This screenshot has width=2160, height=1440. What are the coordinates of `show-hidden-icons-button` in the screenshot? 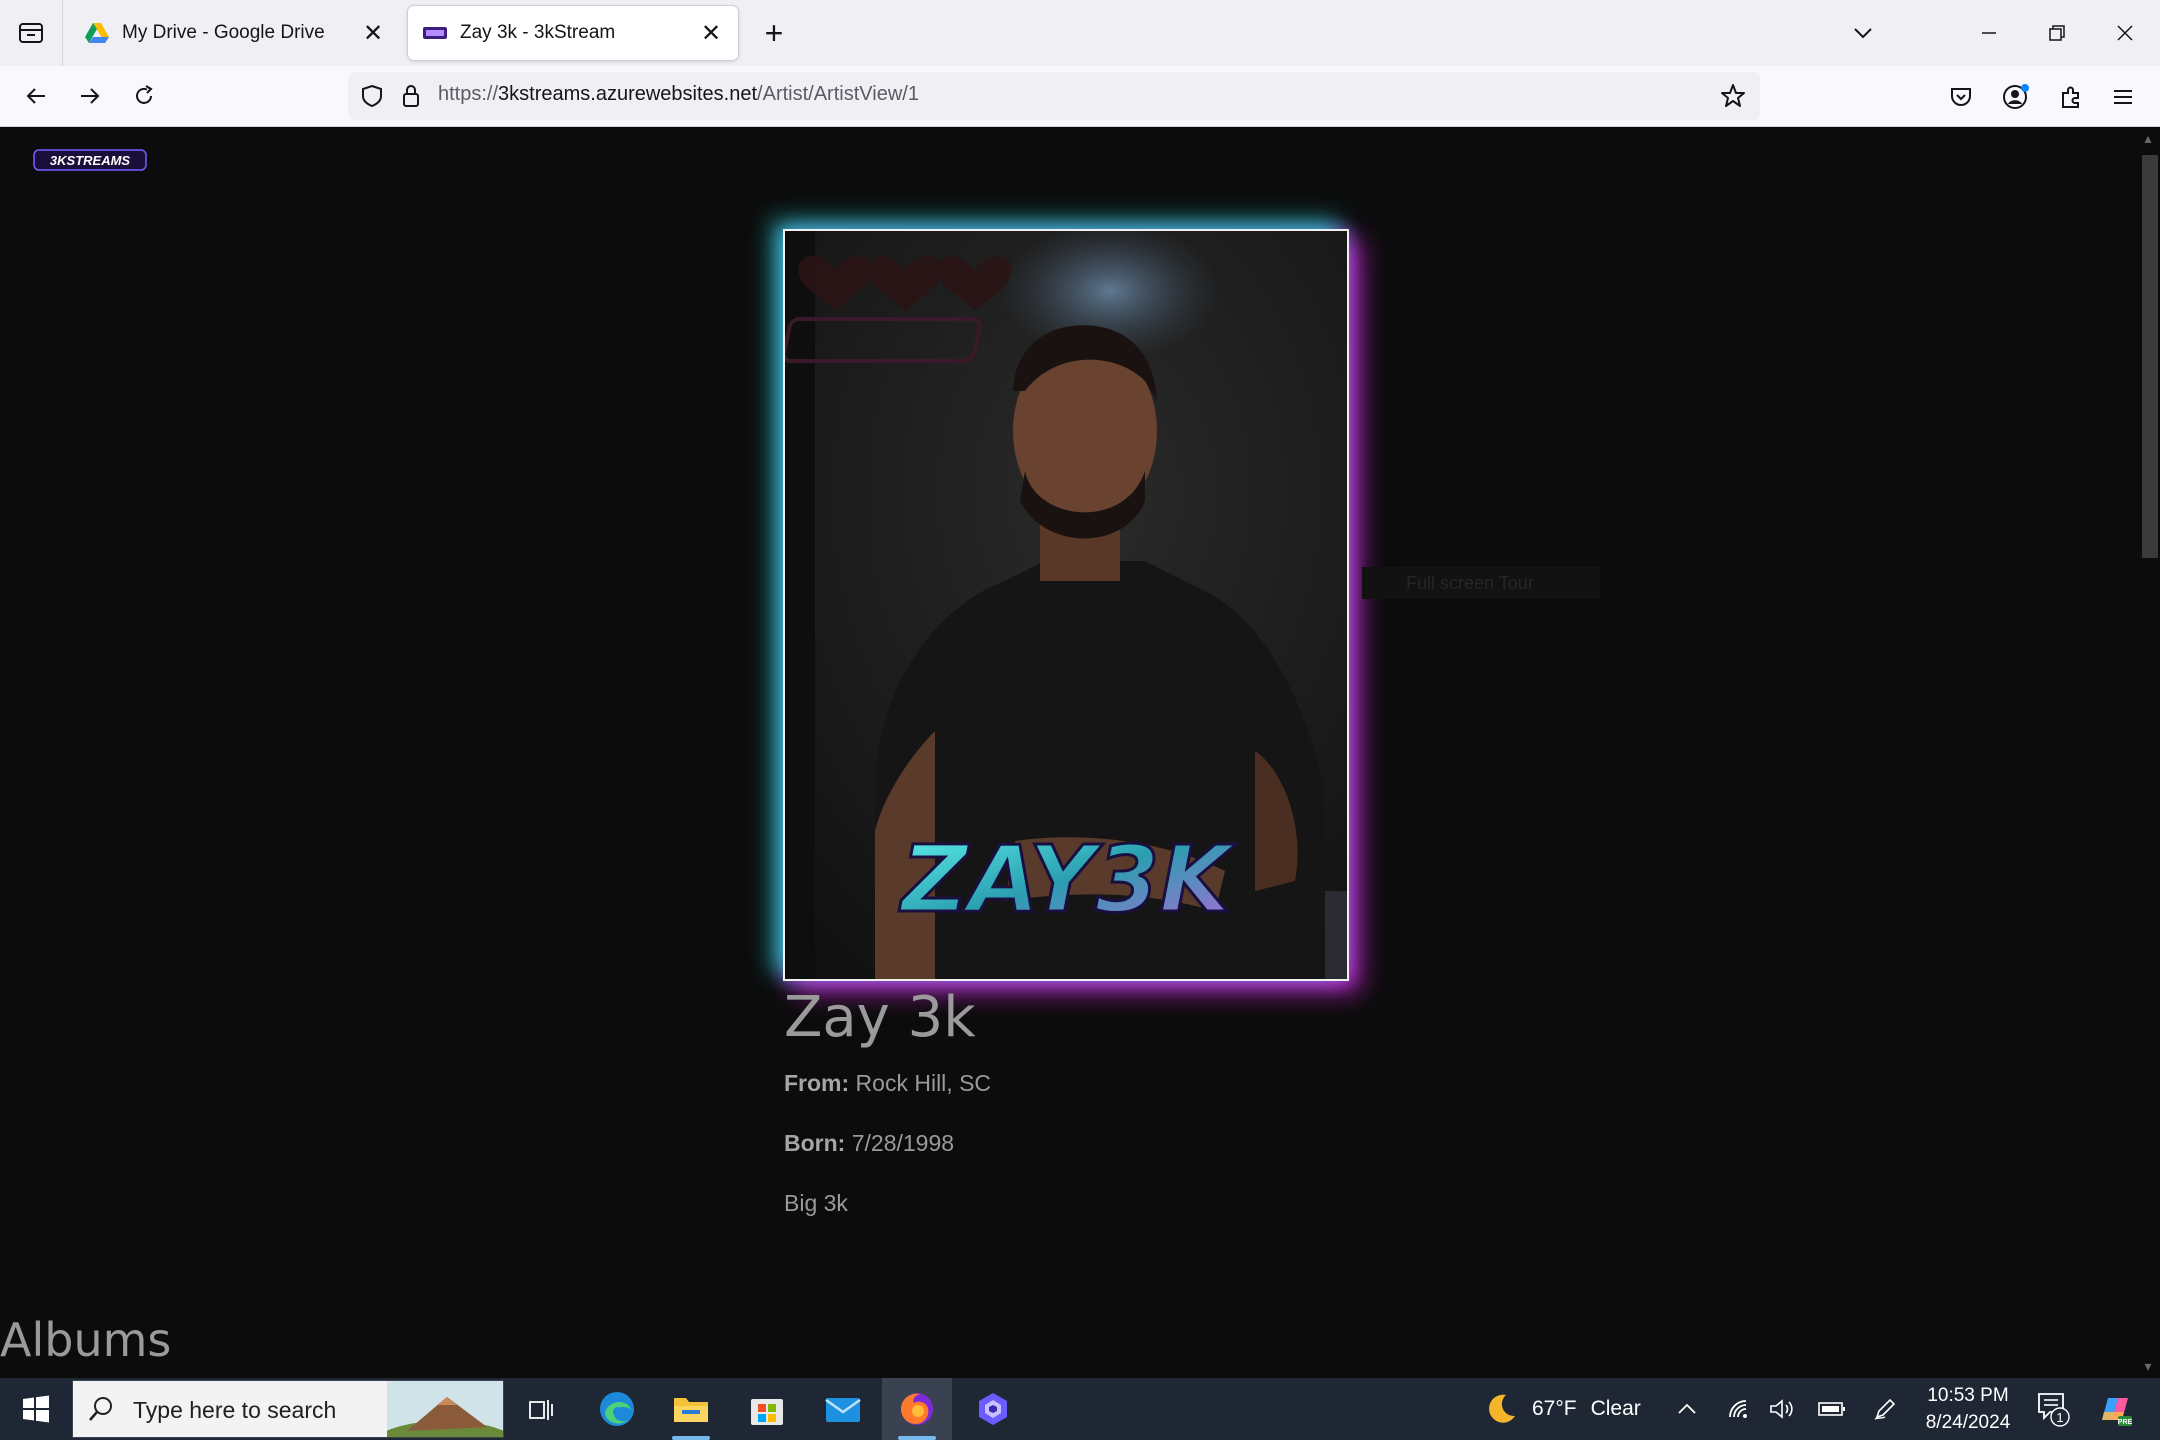 It's located at (1687, 1409).